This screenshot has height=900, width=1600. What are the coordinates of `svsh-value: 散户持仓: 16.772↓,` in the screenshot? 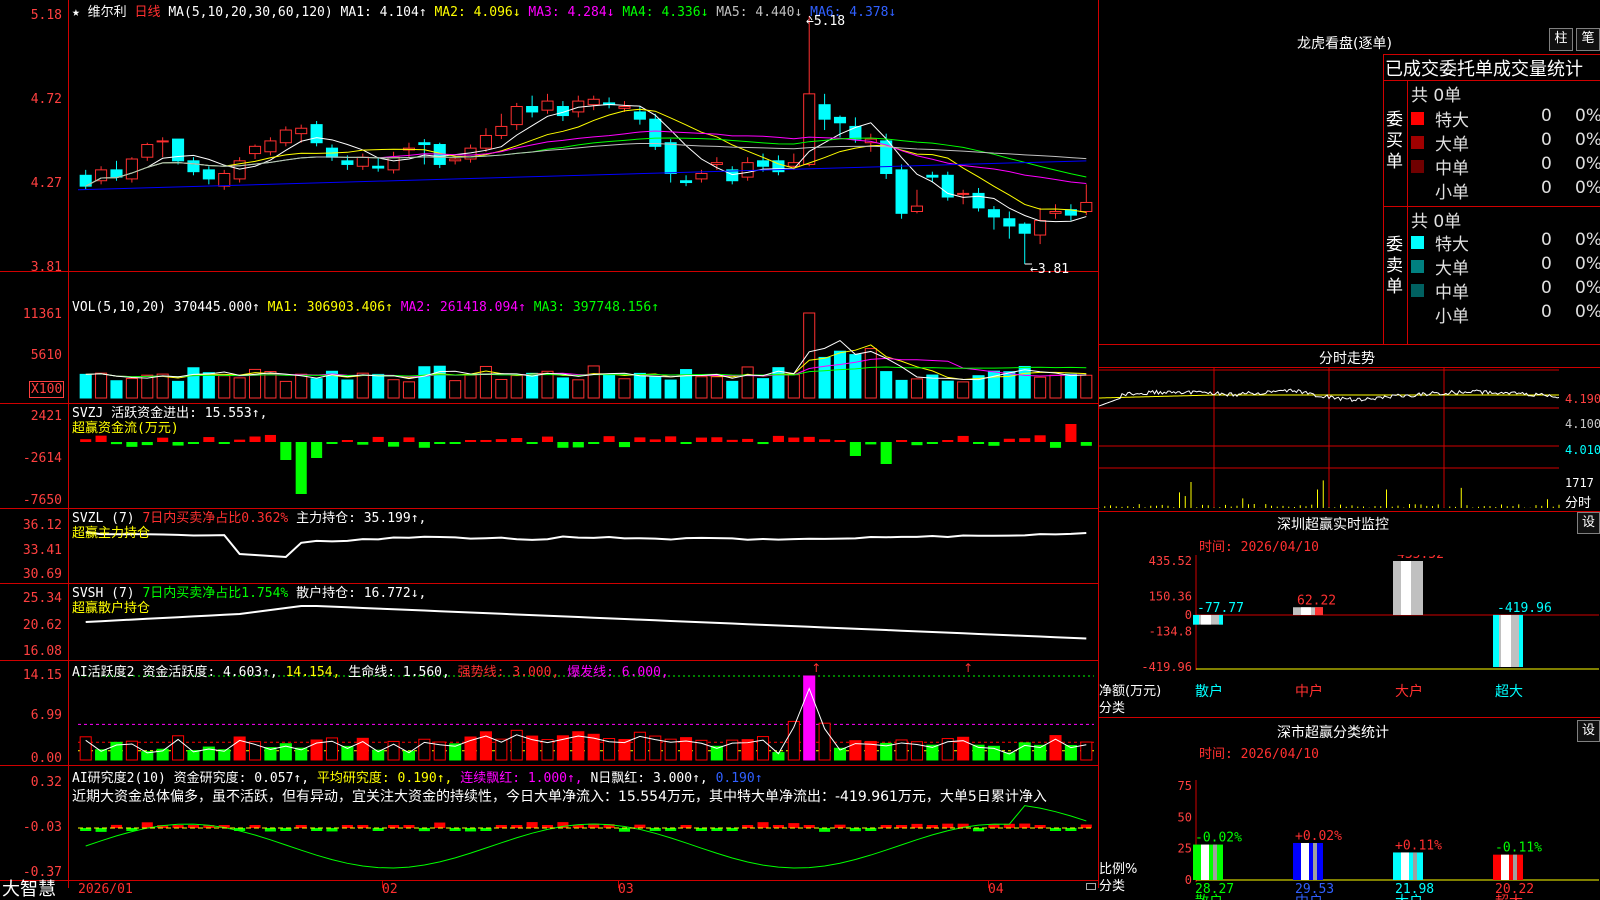 It's located at (361, 593).